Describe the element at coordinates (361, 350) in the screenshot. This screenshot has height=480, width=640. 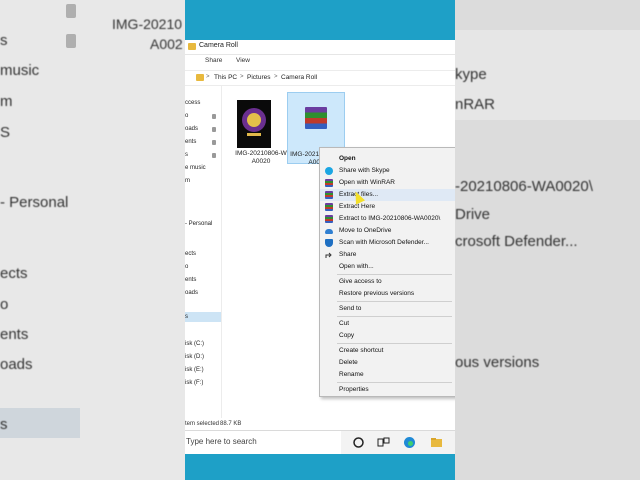
I see `menu-label: Create shortcut` at that location.